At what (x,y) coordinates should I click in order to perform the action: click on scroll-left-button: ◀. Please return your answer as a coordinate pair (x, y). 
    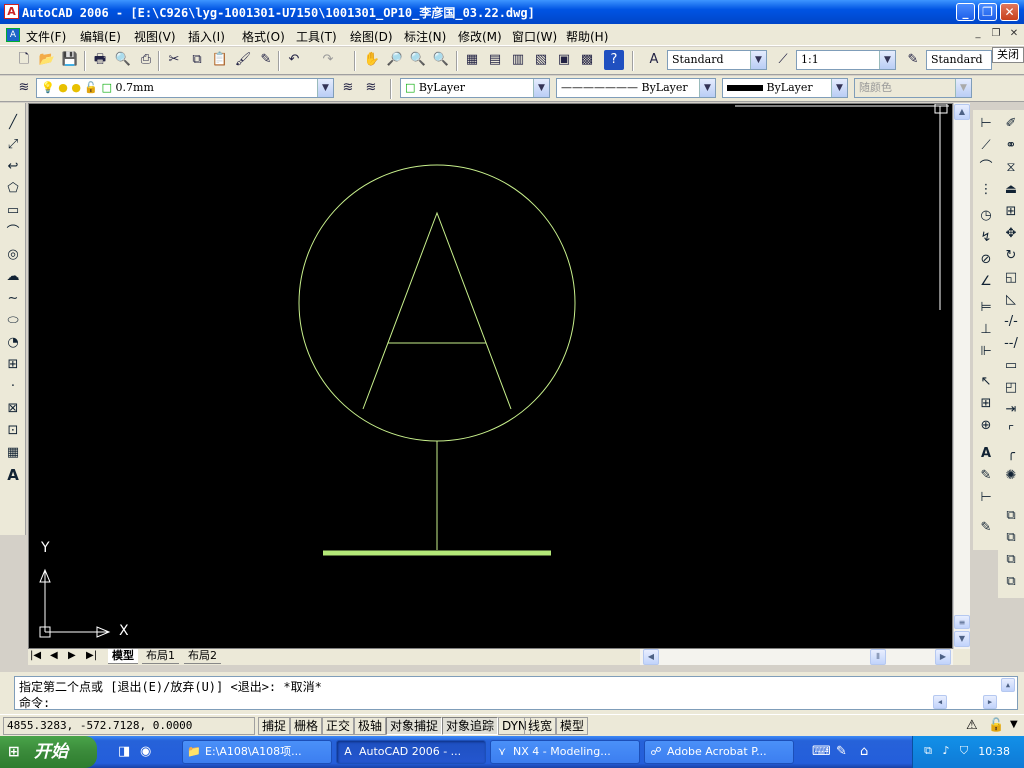
    Looking at the image, I should click on (651, 657).